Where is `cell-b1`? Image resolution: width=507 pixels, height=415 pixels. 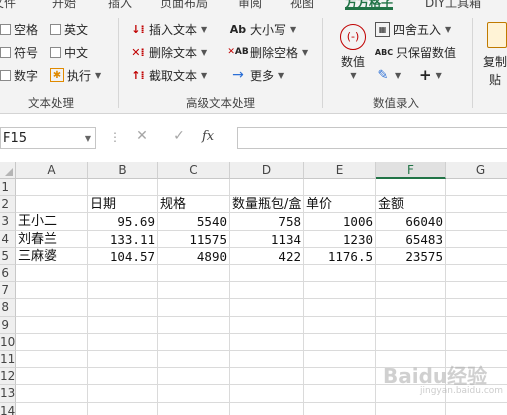 cell-b1 is located at coordinates (123, 188).